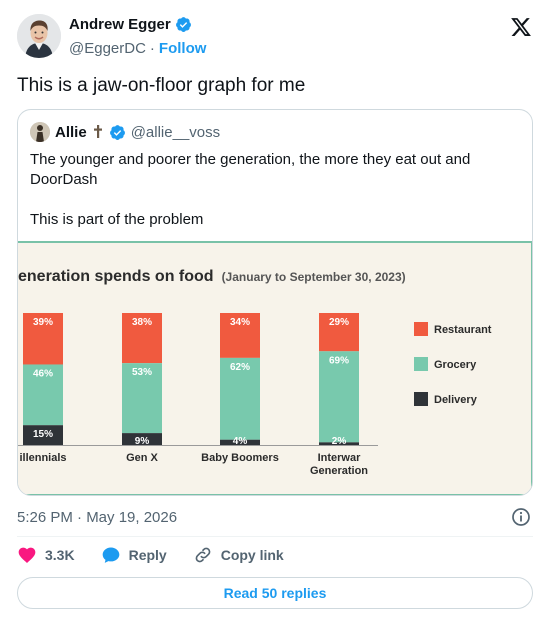  Describe the element at coordinates (339, 471) in the screenshot. I see `category-label: Generation` at that location.